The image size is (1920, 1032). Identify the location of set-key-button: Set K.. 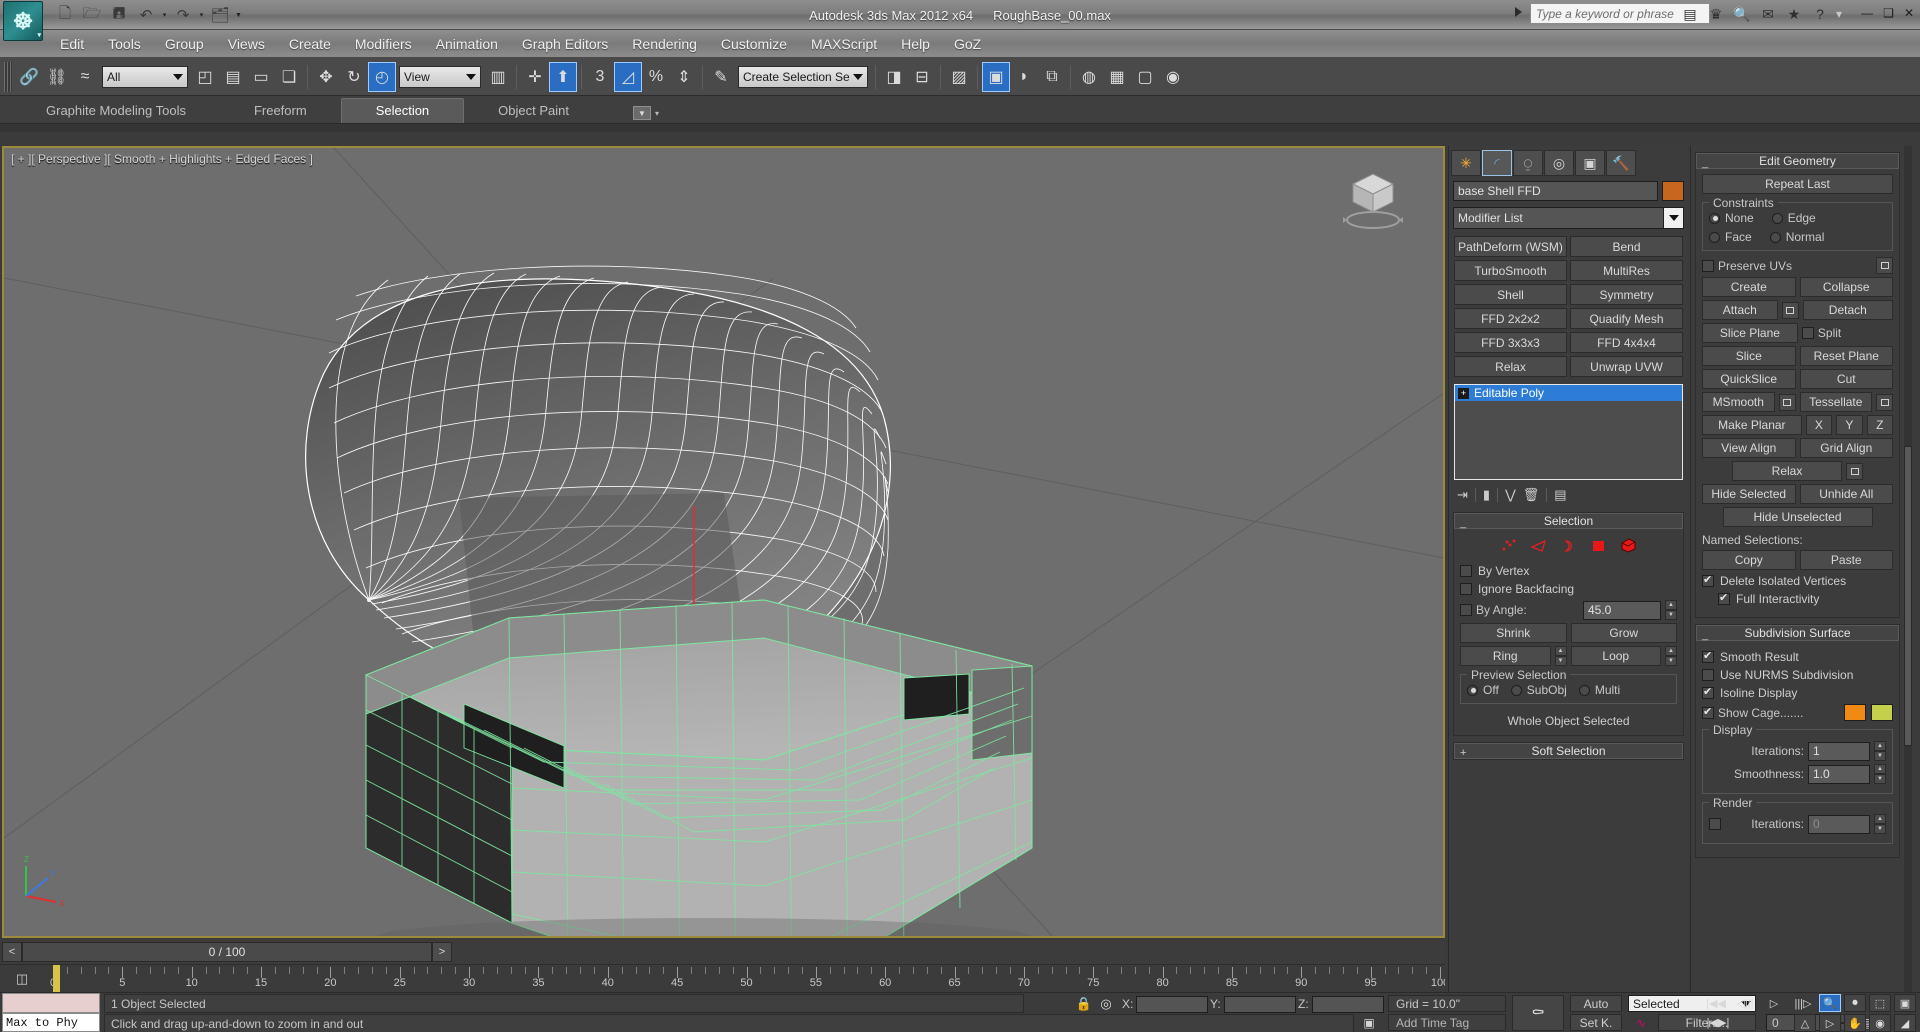
(1596, 1022).